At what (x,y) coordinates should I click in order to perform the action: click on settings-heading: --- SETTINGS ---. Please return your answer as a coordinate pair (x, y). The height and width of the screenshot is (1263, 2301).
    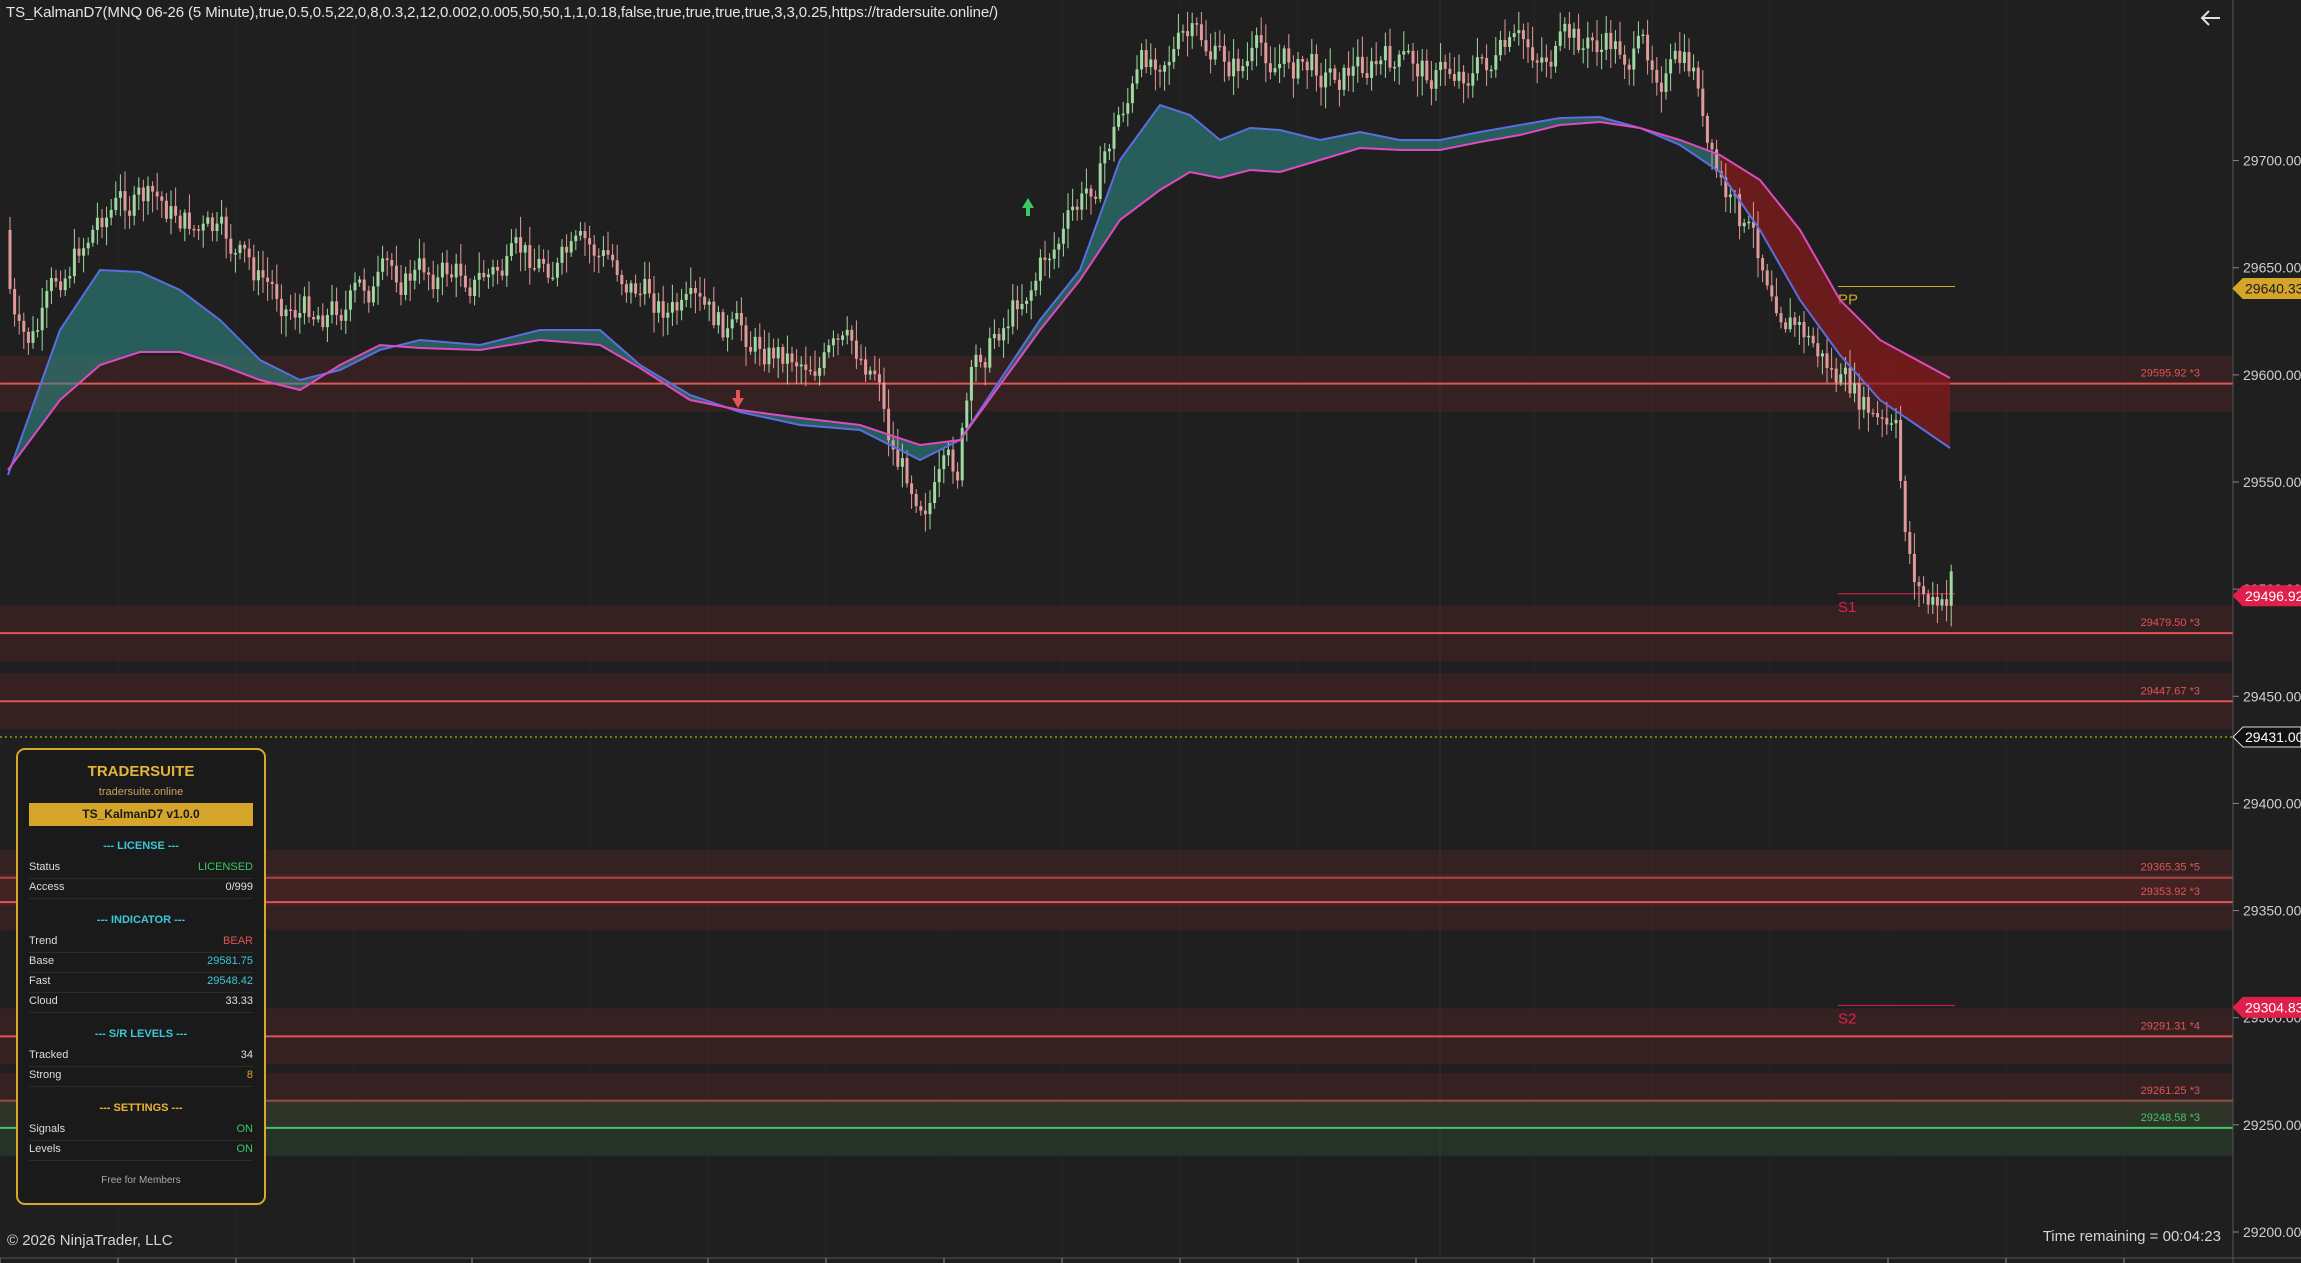
    Looking at the image, I should click on (141, 1108).